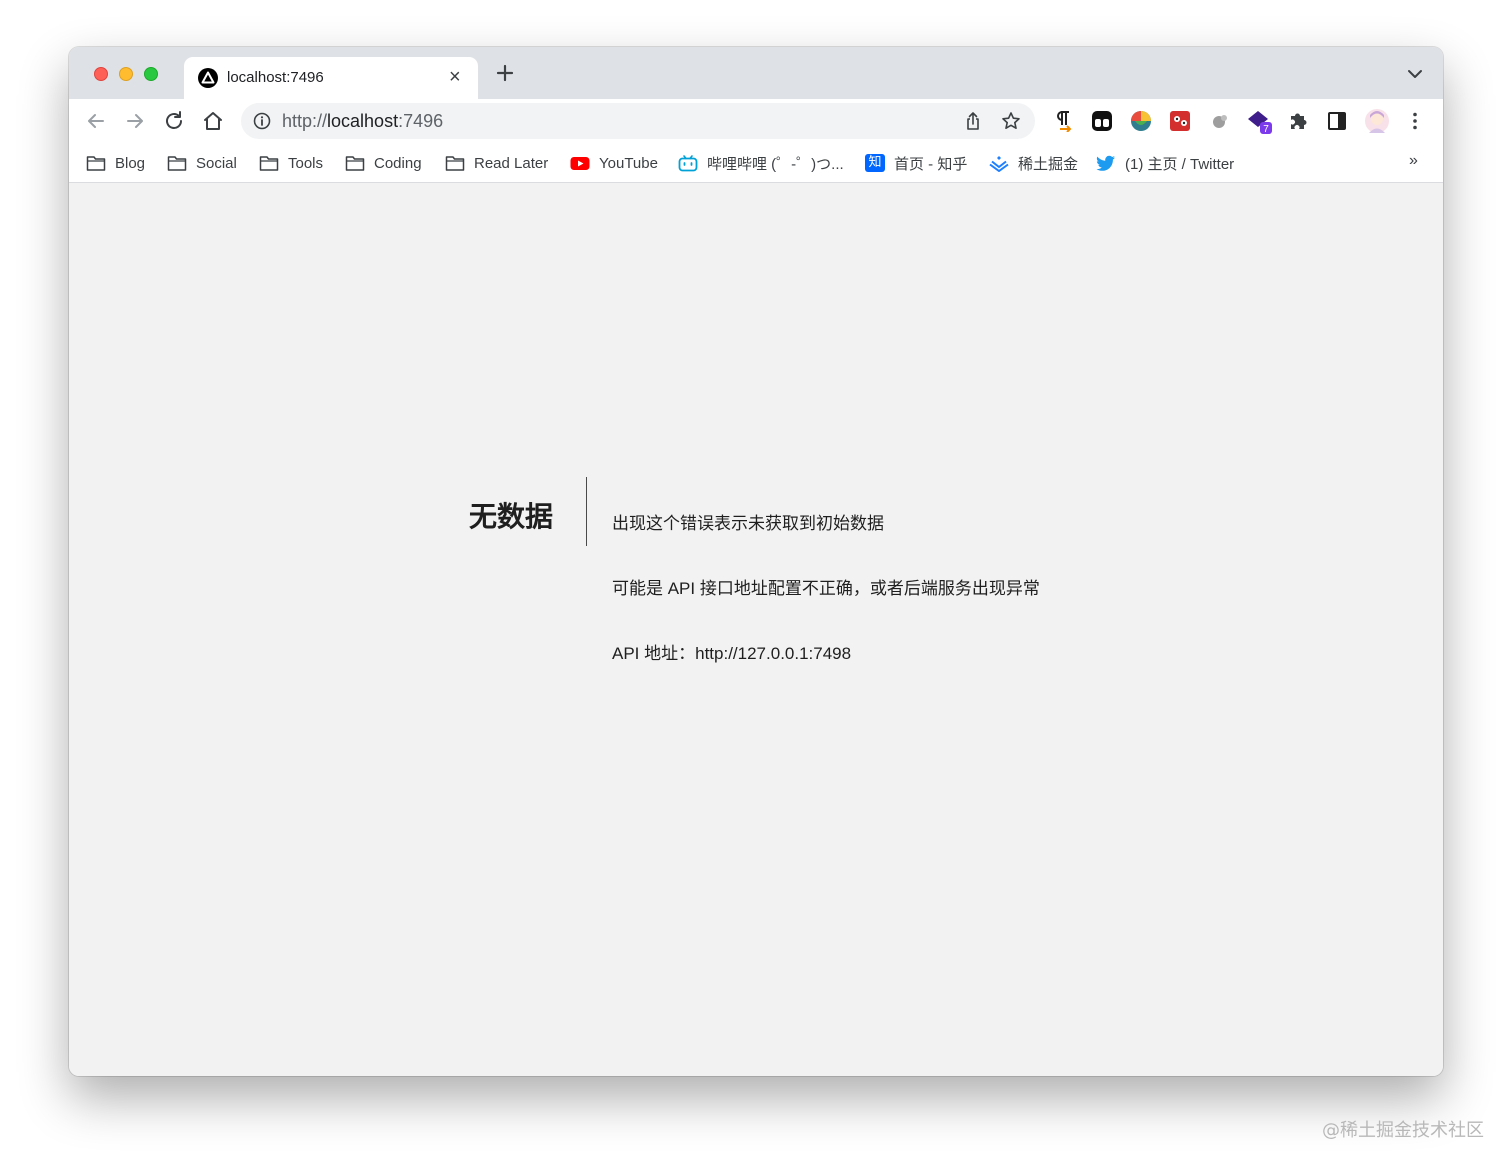 Image resolution: width=1512 pixels, height=1167 pixels. I want to click on bookmark-read-later: Read Later, so click(496, 163).